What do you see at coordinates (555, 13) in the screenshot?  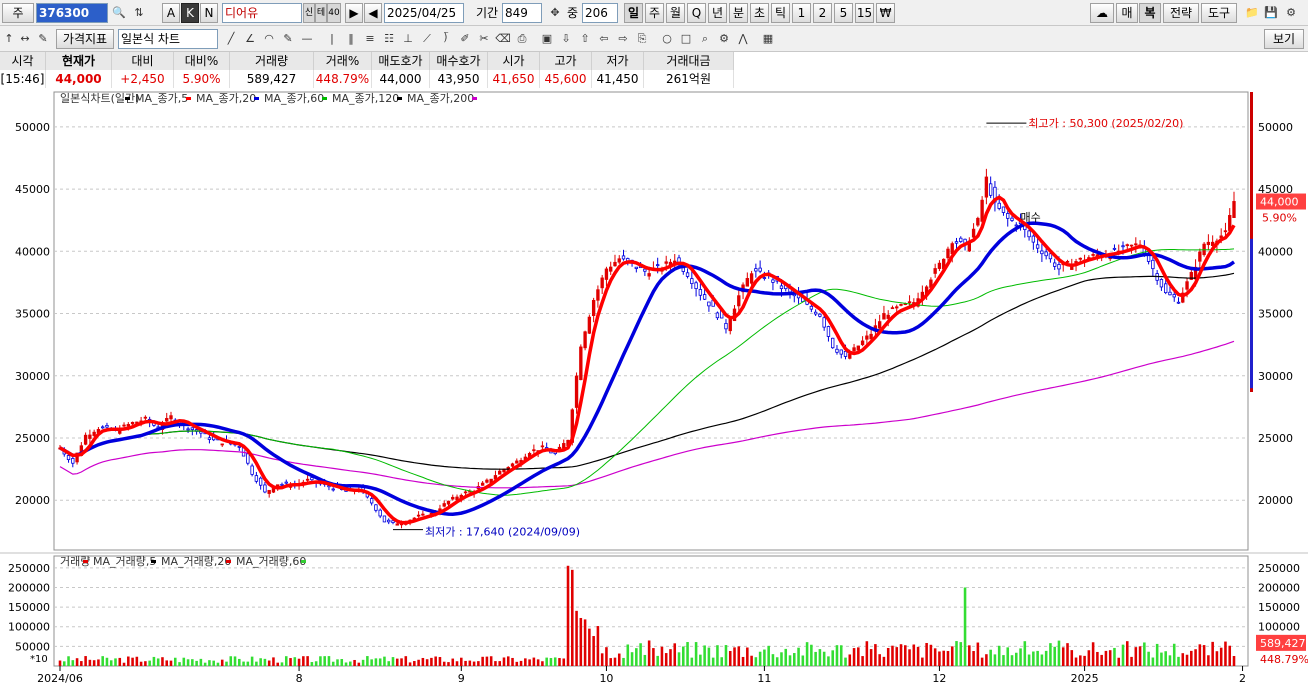 I see `split-icon: ✥` at bounding box center [555, 13].